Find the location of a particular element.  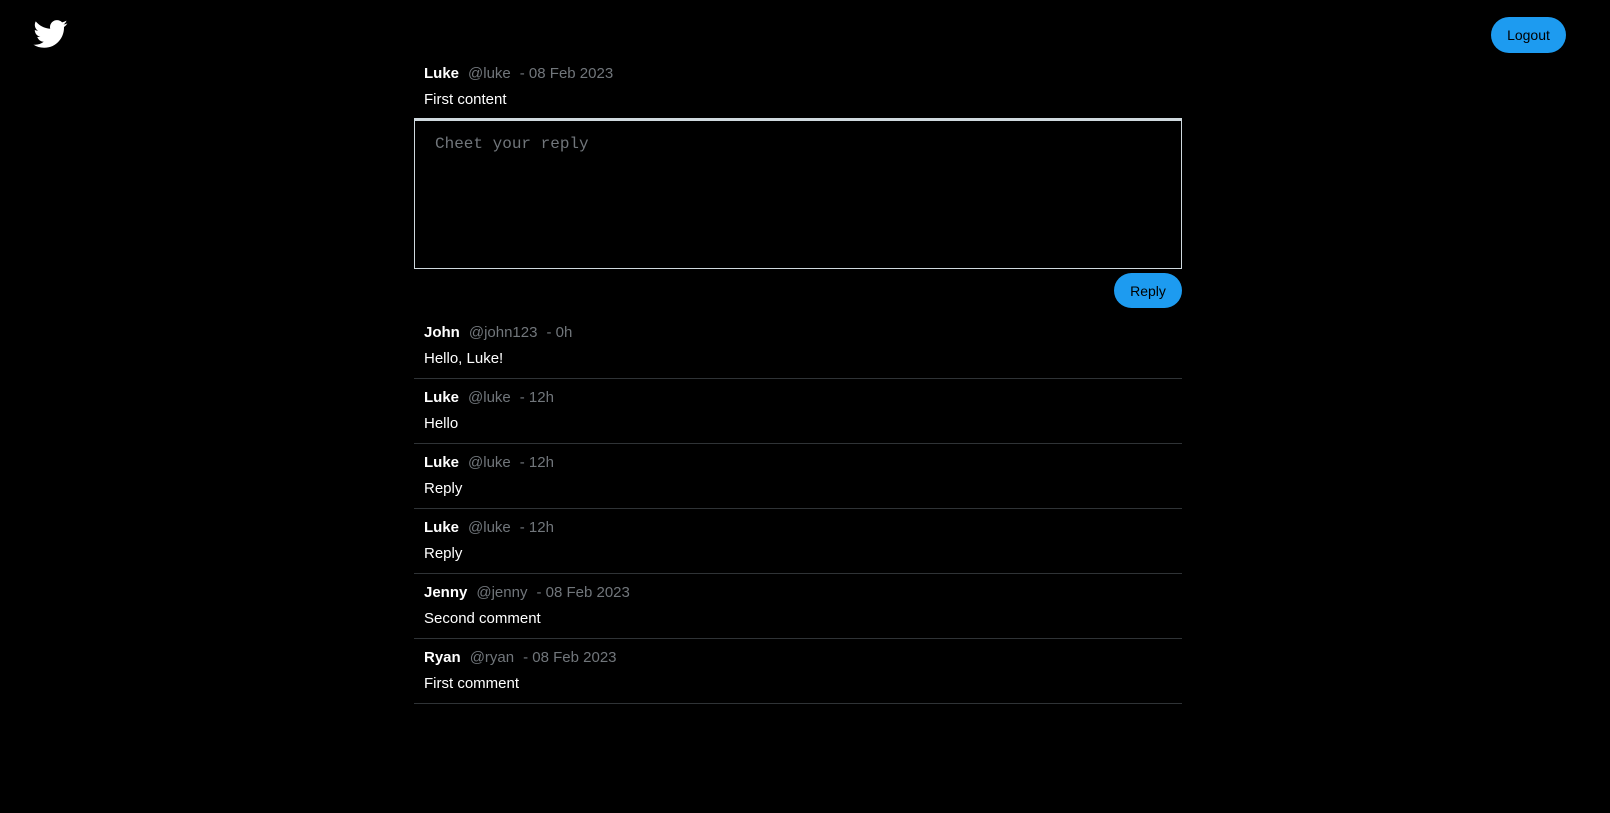

comment-meta: John @john123 - 0h is located at coordinates (798, 333).